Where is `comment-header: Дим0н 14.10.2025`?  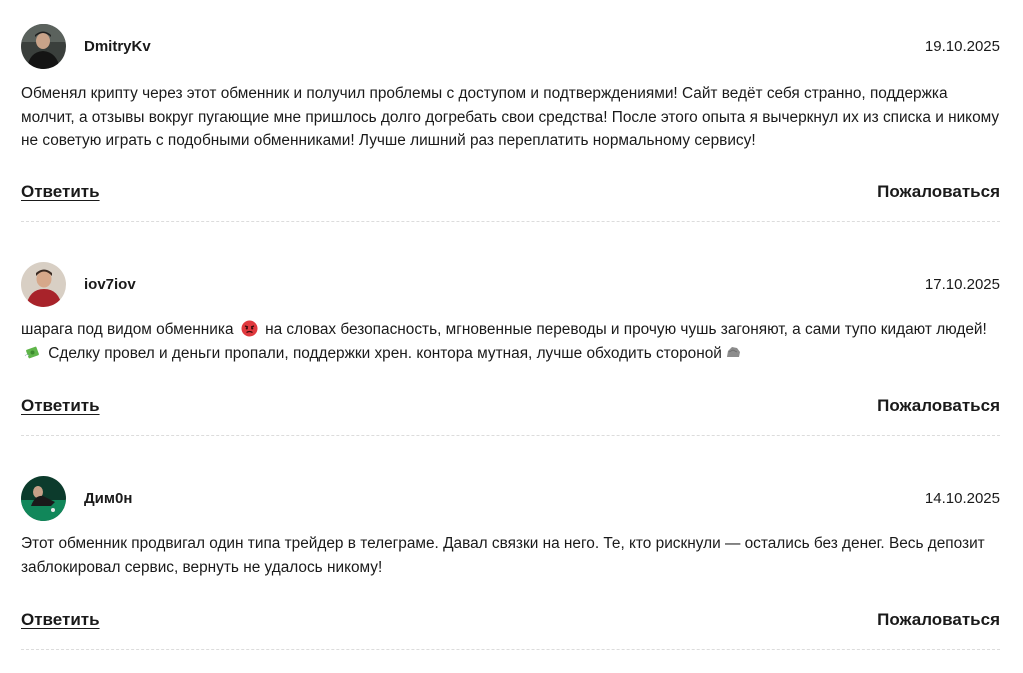
comment-header: Дим0н 14.10.2025 is located at coordinates (510, 499).